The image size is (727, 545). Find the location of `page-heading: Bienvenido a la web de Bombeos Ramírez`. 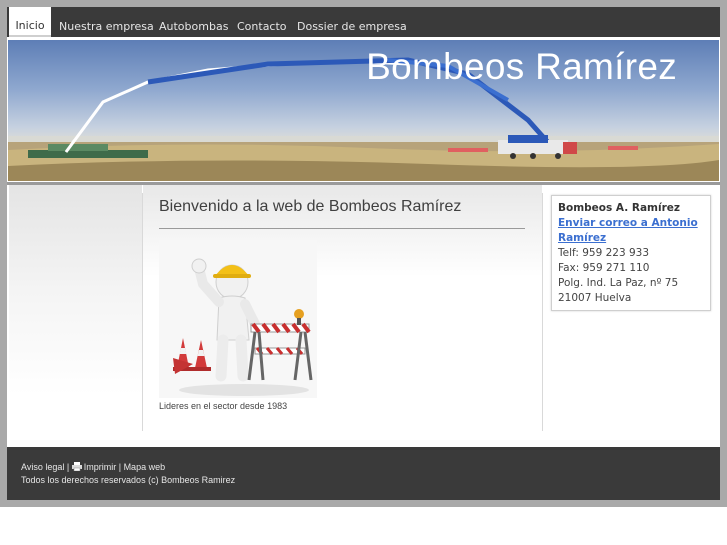

page-heading: Bienvenido a la web de Bombeos Ramírez is located at coordinates (310, 206).